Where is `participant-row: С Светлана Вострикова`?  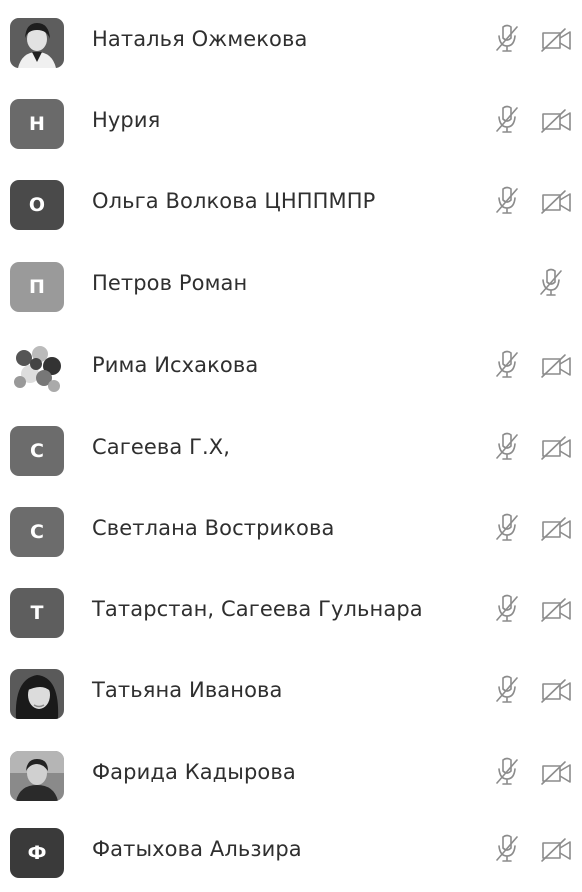 participant-row: С Светлана Вострикова is located at coordinates (291, 530).